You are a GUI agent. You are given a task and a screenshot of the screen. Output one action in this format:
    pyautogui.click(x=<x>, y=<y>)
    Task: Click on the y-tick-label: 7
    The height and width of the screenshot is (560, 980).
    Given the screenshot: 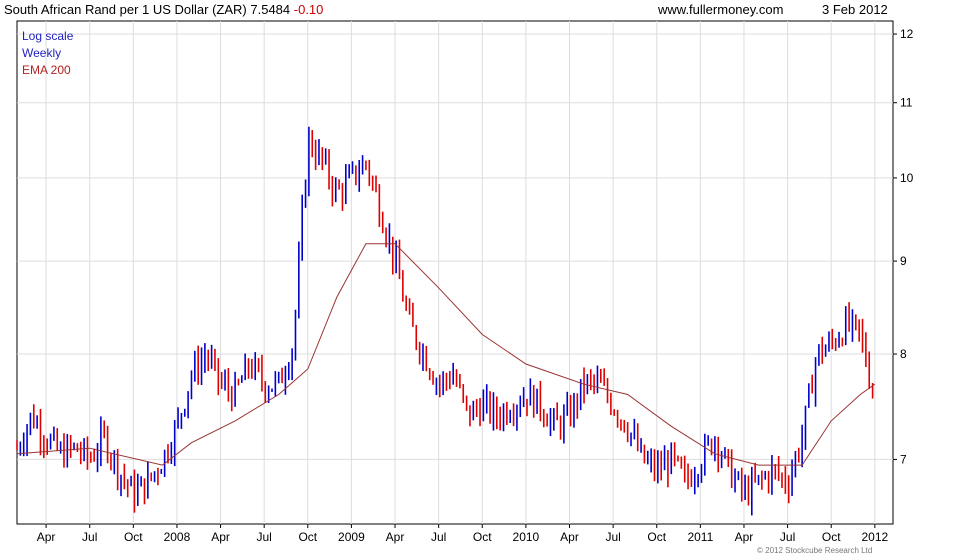 What is the action you would take?
    pyautogui.click(x=903, y=459)
    